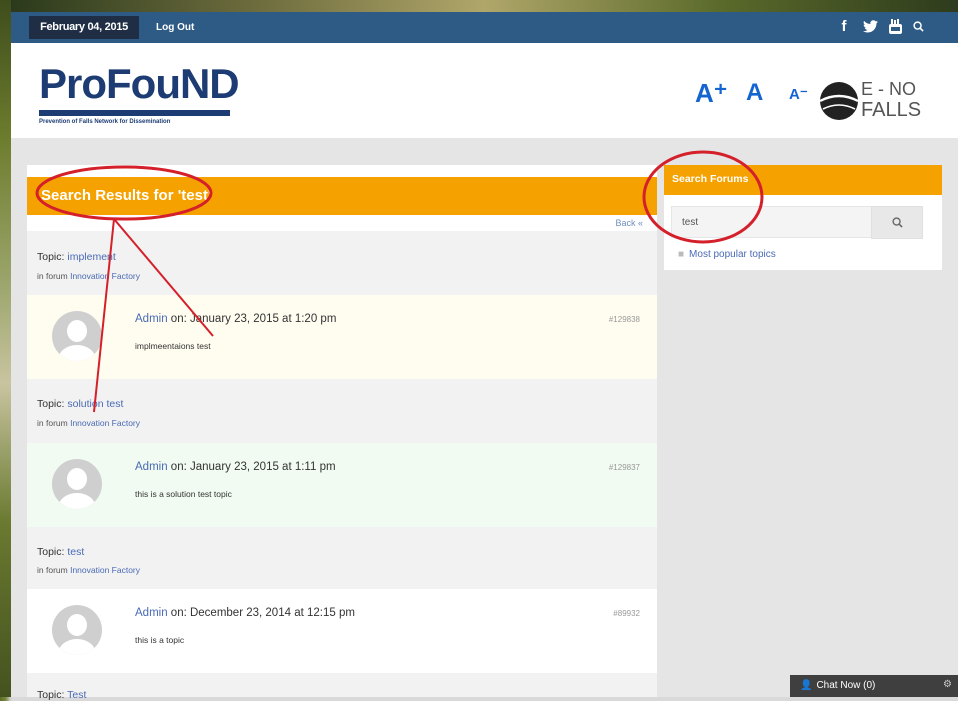  I want to click on post-content: this is a solution test topic, so click(183, 494).